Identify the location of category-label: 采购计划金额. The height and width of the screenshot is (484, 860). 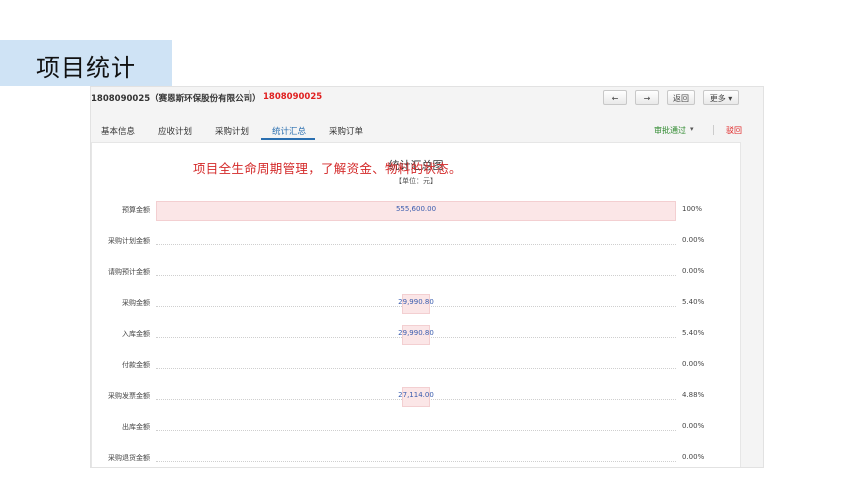
(129, 241).